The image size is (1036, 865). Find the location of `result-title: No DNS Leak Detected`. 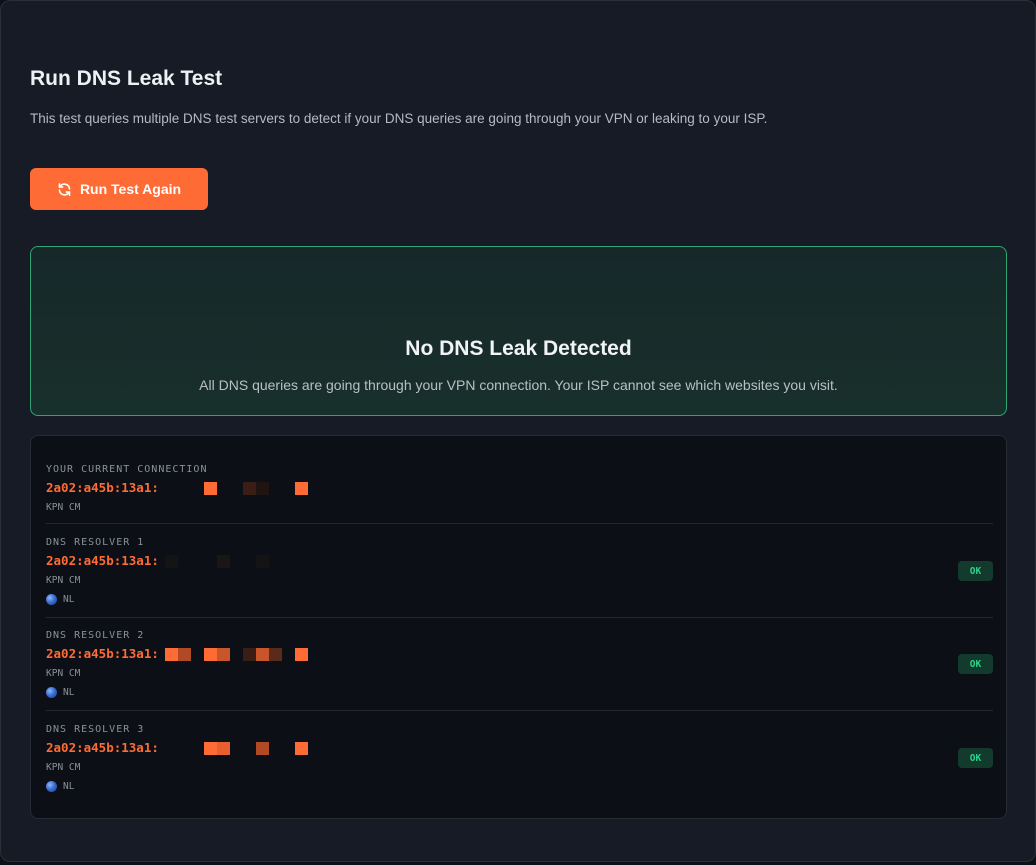

result-title: No DNS Leak Detected is located at coordinates (518, 348).